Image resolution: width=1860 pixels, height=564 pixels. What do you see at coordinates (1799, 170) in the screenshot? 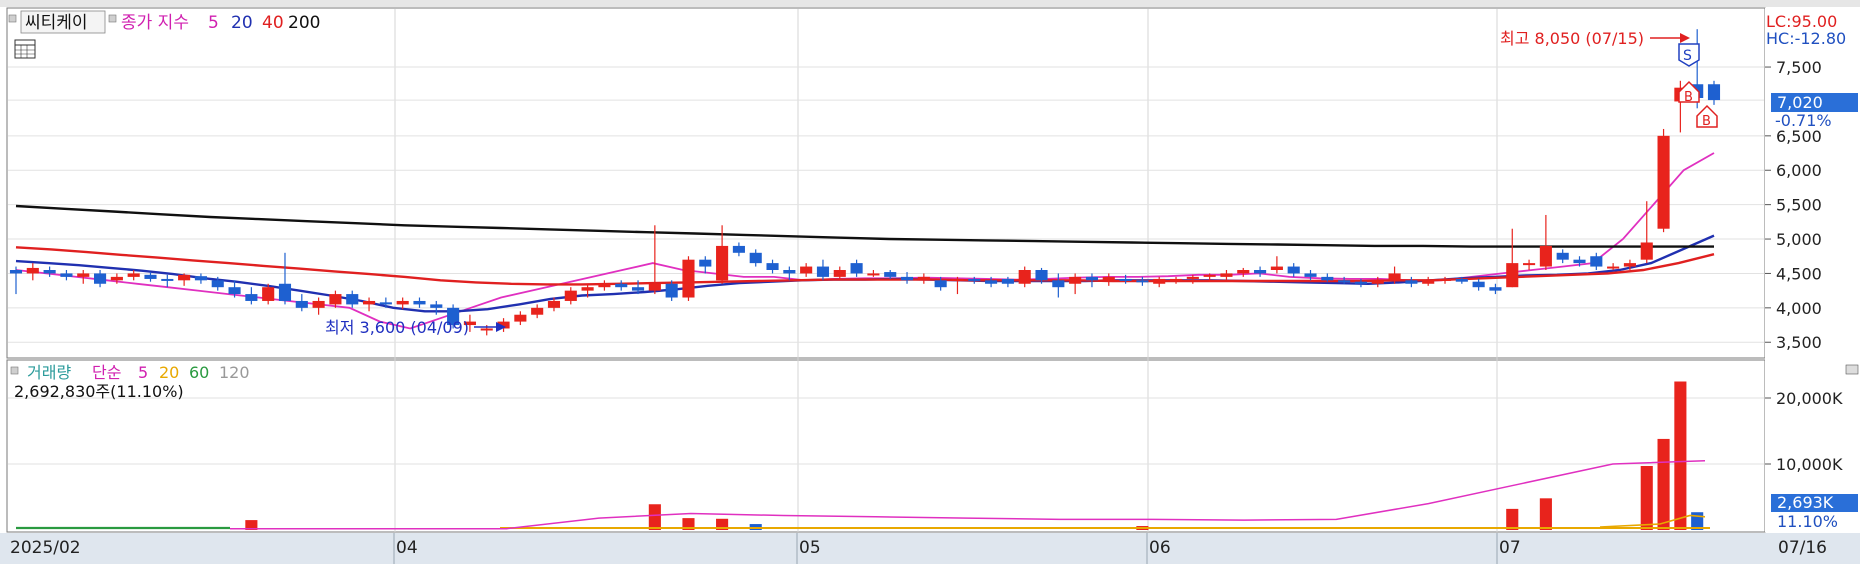
I see `price-tick-label: 6,000` at bounding box center [1799, 170].